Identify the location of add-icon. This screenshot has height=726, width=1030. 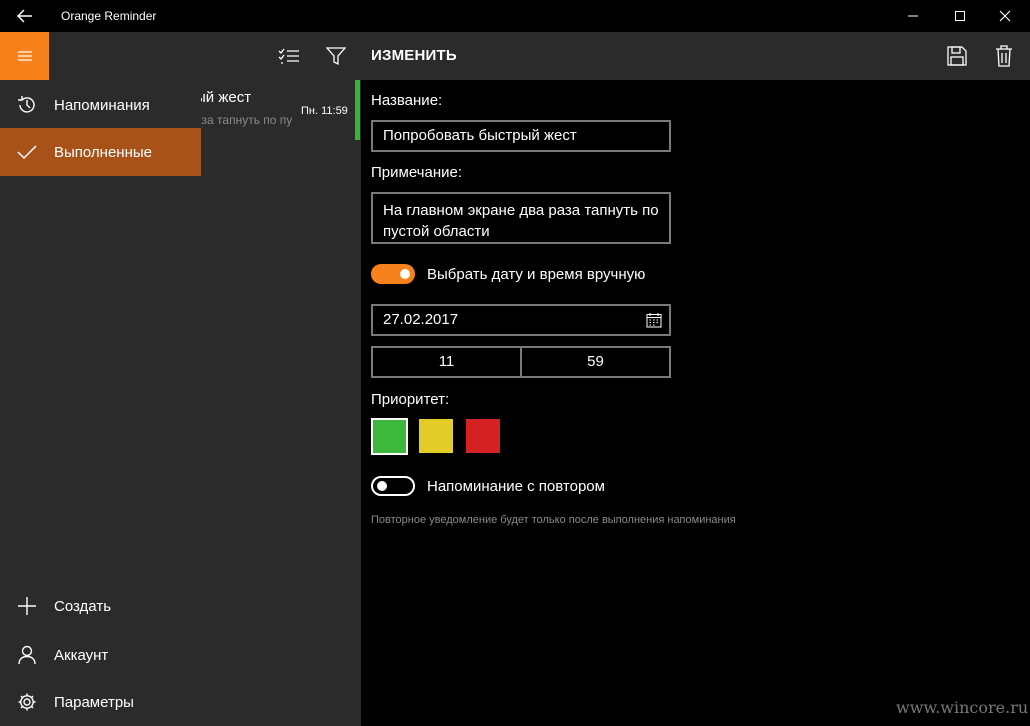
(27, 606).